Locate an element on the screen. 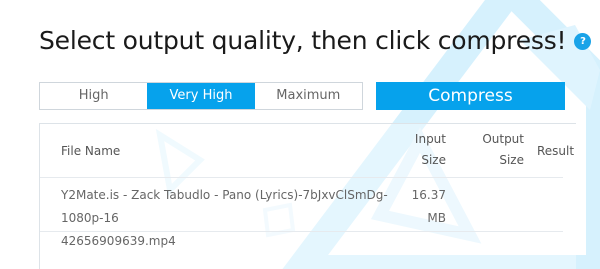  row-file-name-line2: 42656909639.mp4 is located at coordinates (118, 241).